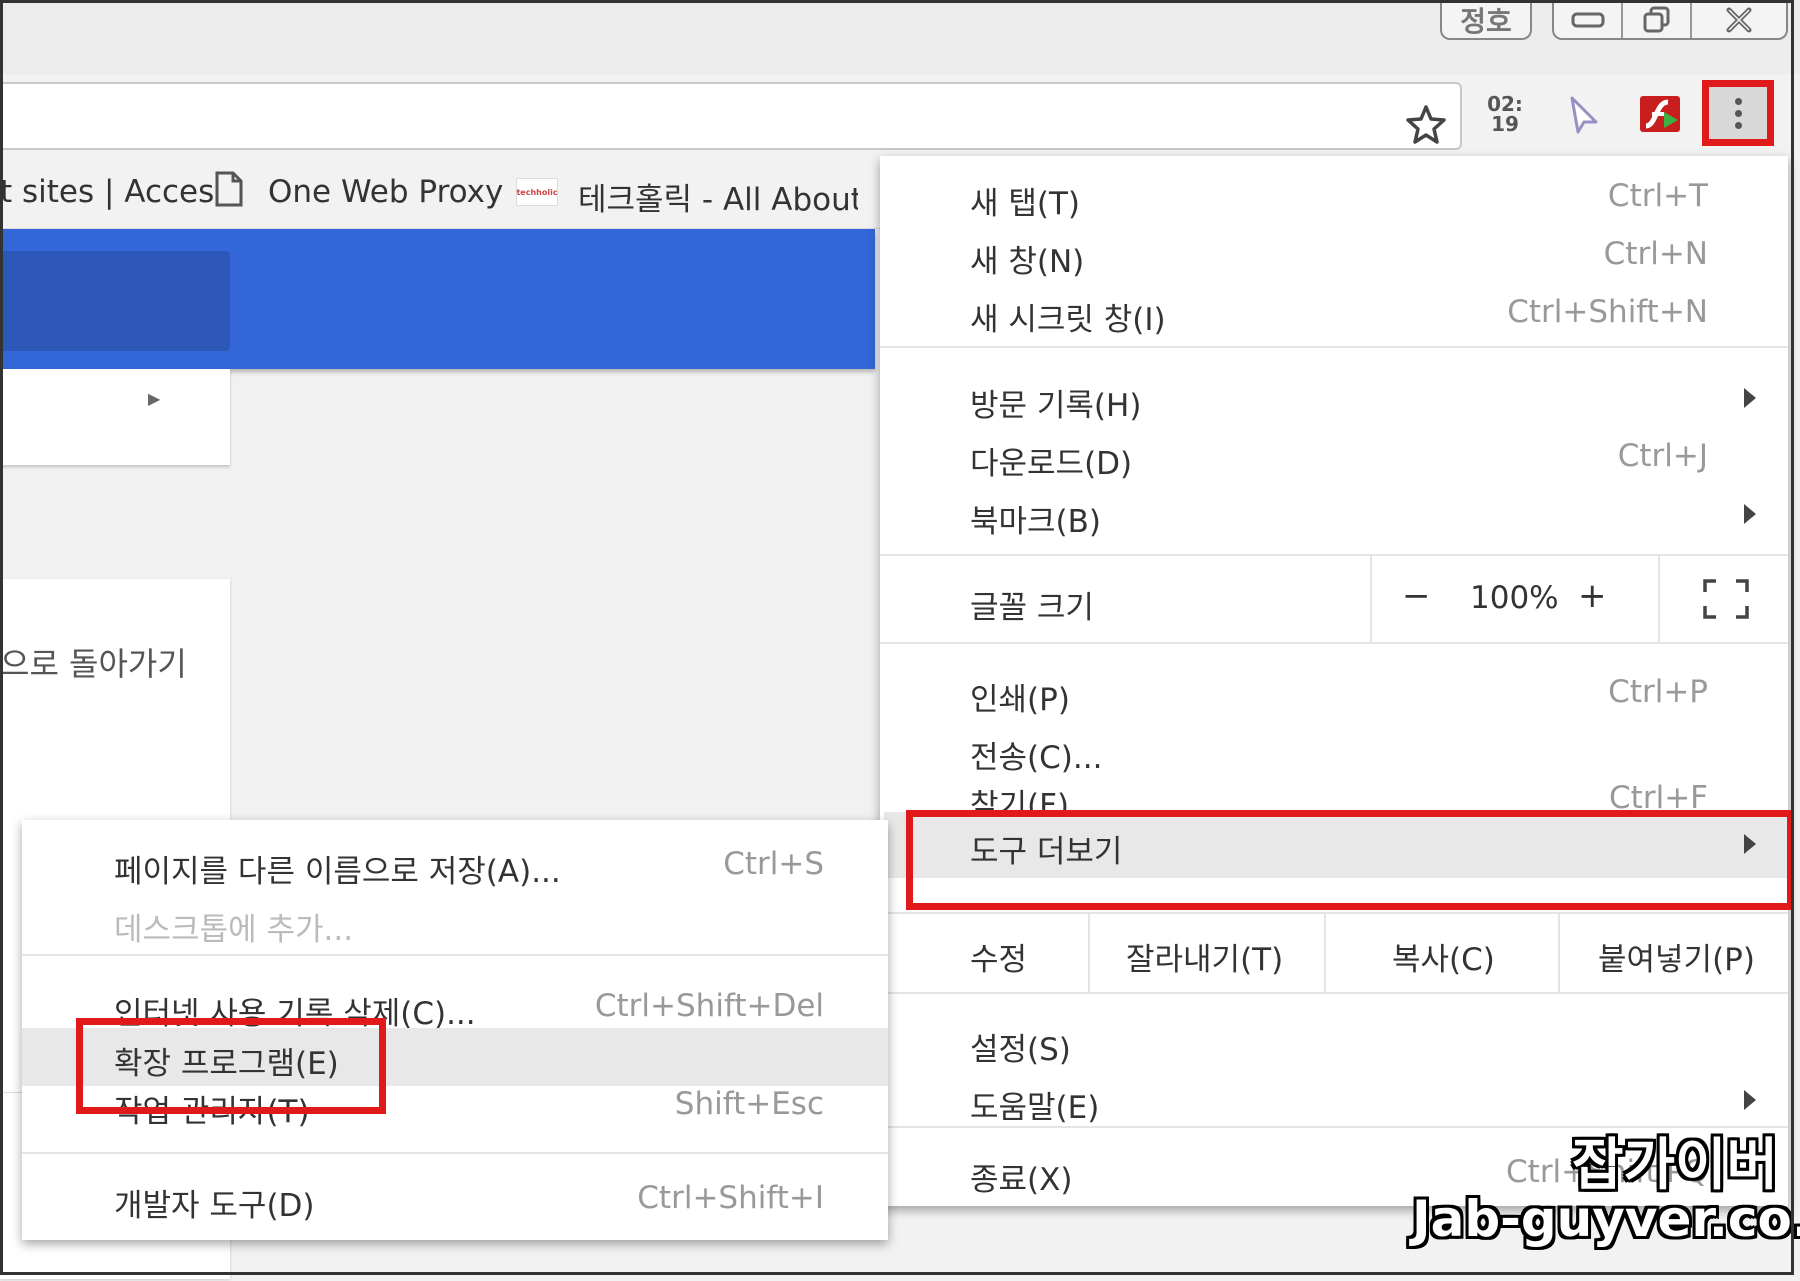  Describe the element at coordinates (1584, 114) in the screenshot. I see `cursor-extension-icon` at that location.